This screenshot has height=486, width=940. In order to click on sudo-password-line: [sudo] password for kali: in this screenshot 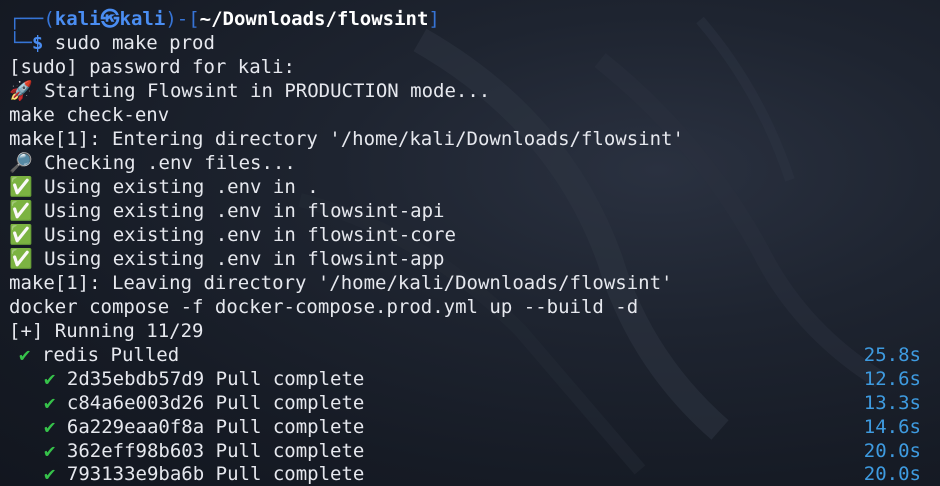, I will do `click(152, 67)`.